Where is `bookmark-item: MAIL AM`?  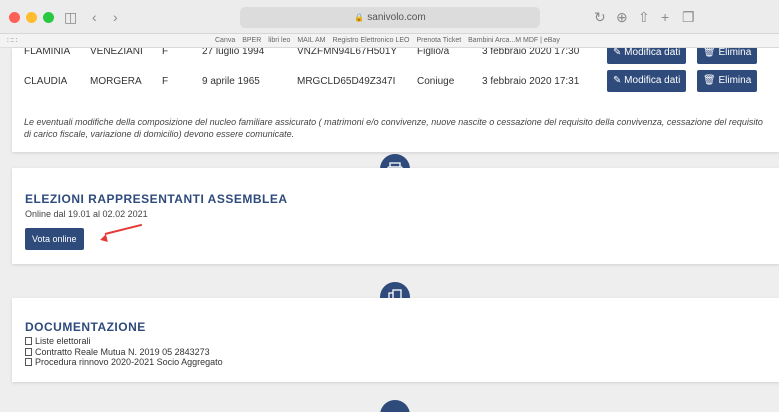 bookmark-item: MAIL AM is located at coordinates (311, 40).